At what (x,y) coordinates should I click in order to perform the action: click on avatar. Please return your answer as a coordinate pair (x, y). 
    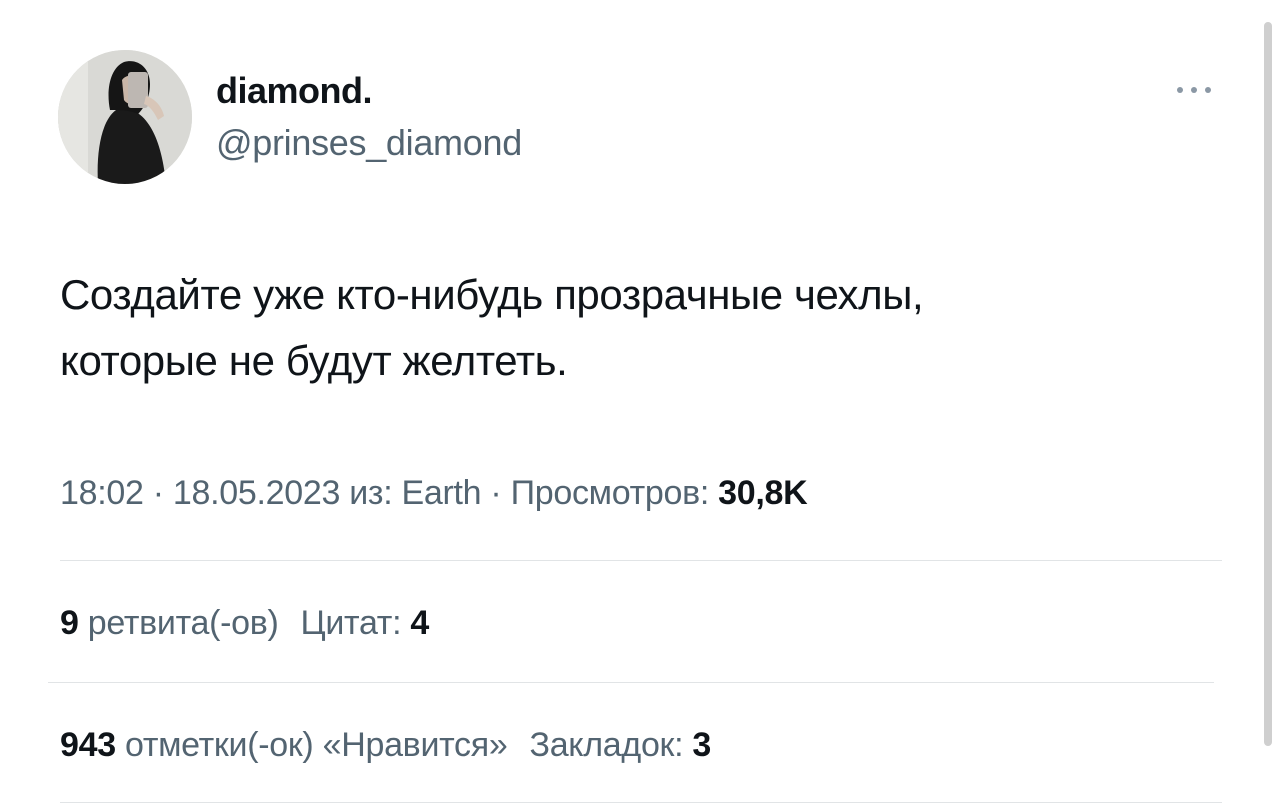
    Looking at the image, I should click on (125, 117).